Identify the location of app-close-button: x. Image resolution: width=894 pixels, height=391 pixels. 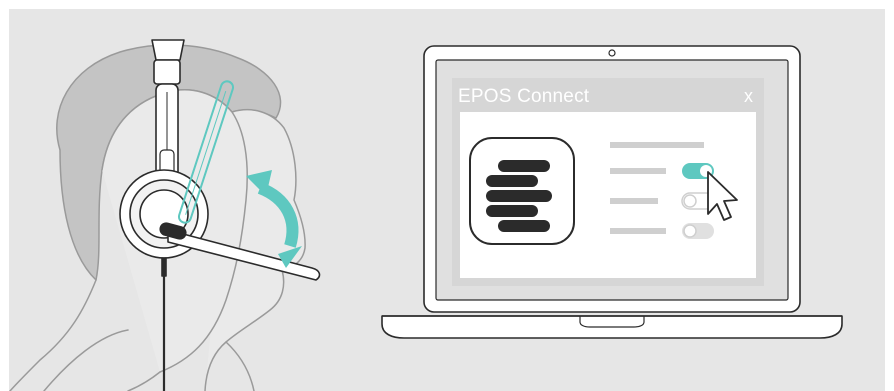
(748, 96).